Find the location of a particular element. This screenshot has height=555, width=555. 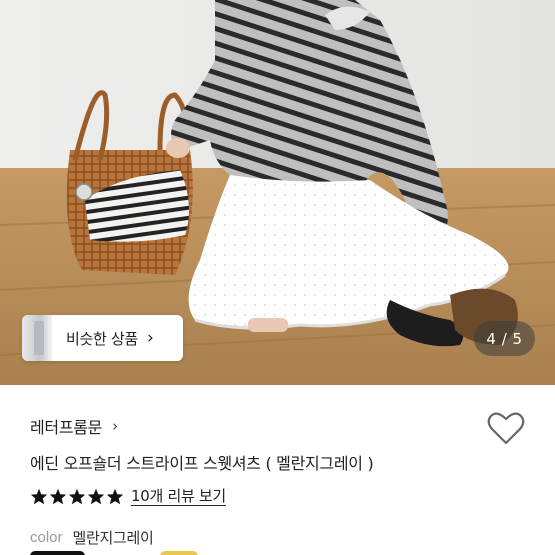

color-label: color is located at coordinates (46, 537).